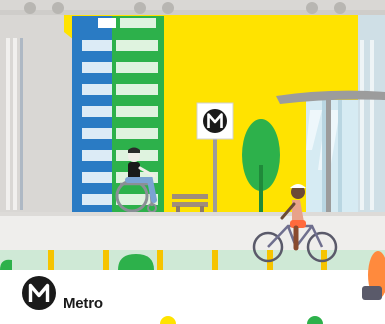 The width and height of the screenshot is (385, 324). What do you see at coordinates (39, 293) in the screenshot?
I see `metro-m-logo` at bounding box center [39, 293].